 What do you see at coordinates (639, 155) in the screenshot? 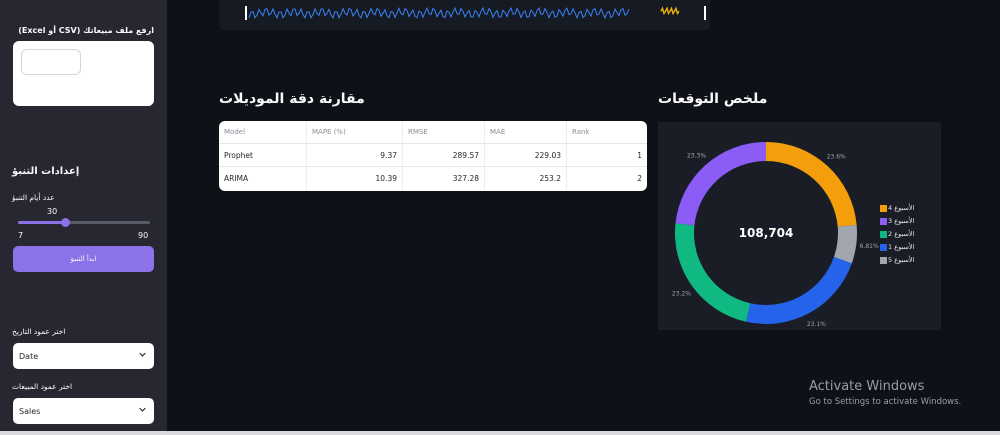
I see `cell-rank: 1` at bounding box center [639, 155].